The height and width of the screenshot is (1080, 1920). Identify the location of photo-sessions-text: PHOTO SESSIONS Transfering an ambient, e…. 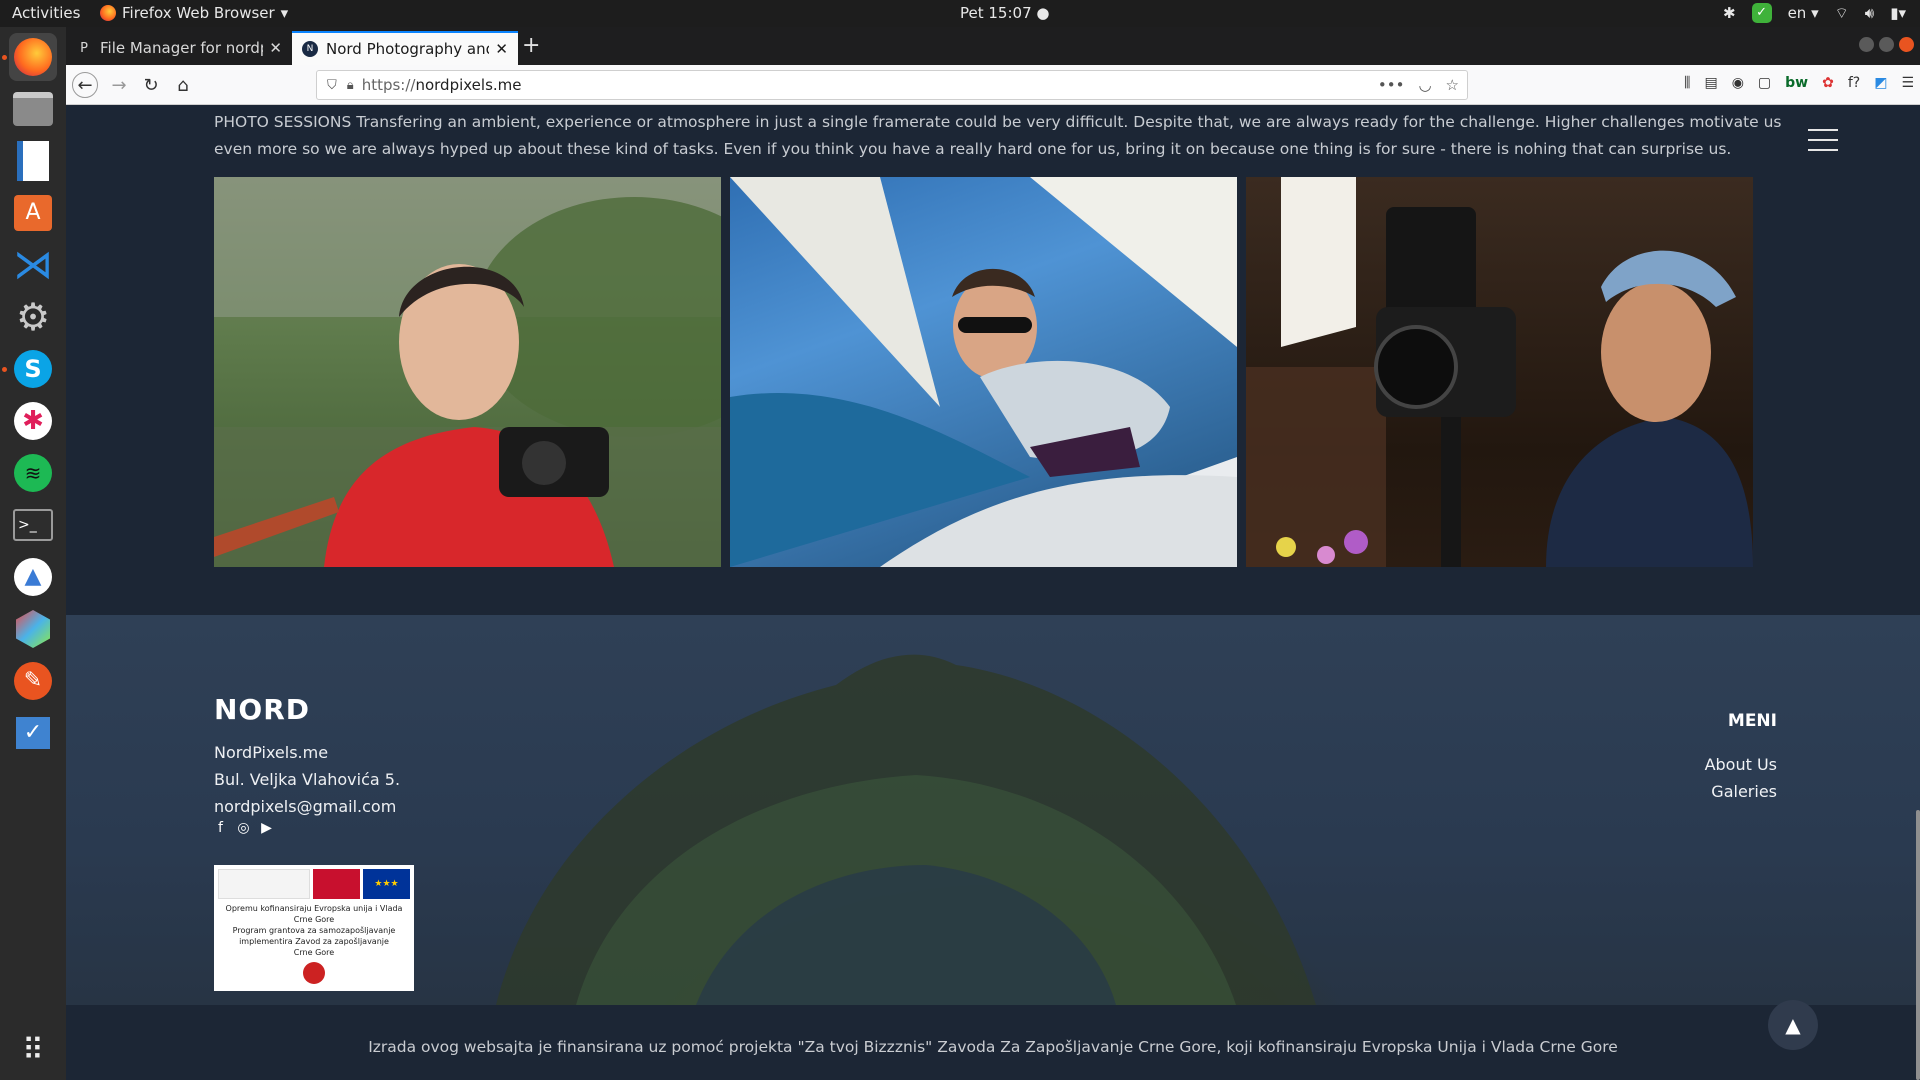
(998, 135).